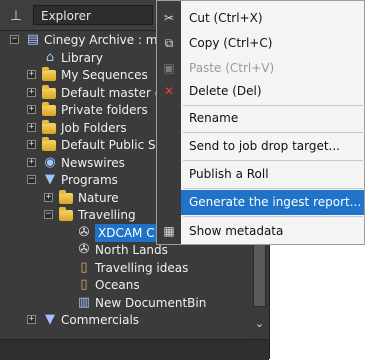 The height and width of the screenshot is (360, 365). I want to click on tree-item-label: XDCAM C, so click(126, 232).